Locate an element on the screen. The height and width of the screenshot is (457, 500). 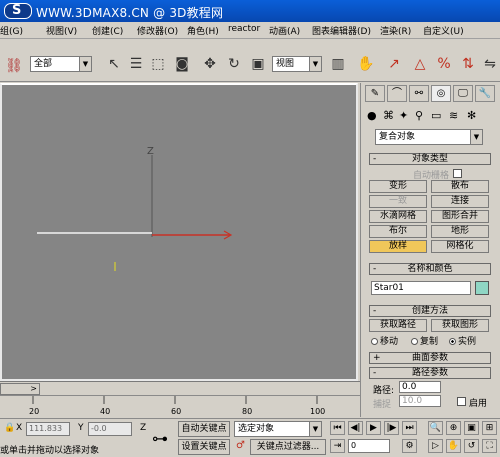
menu-animation: 动画(A) is located at coordinates (284, 30).